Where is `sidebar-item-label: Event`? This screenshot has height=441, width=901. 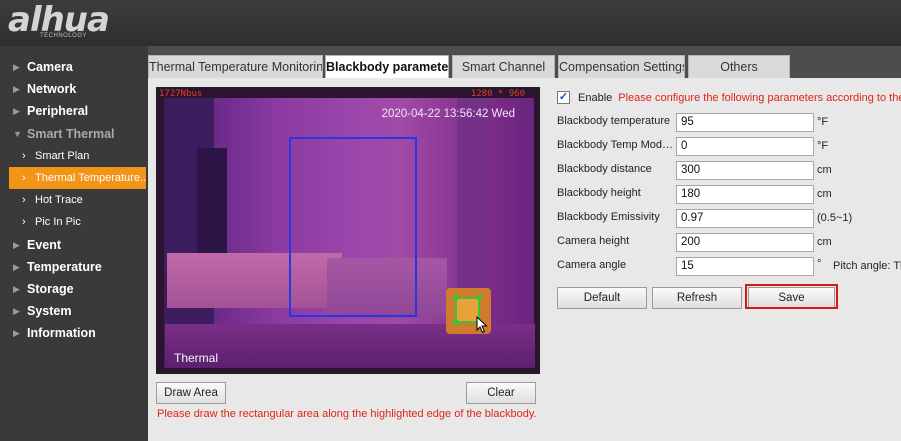 sidebar-item-label: Event is located at coordinates (44, 244).